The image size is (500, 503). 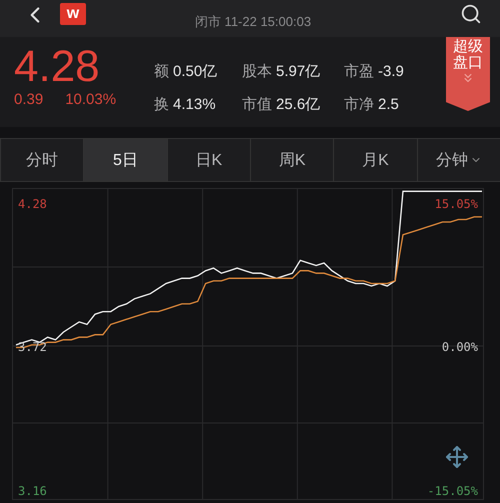 I want to click on app-logo: w, so click(x=73, y=13).